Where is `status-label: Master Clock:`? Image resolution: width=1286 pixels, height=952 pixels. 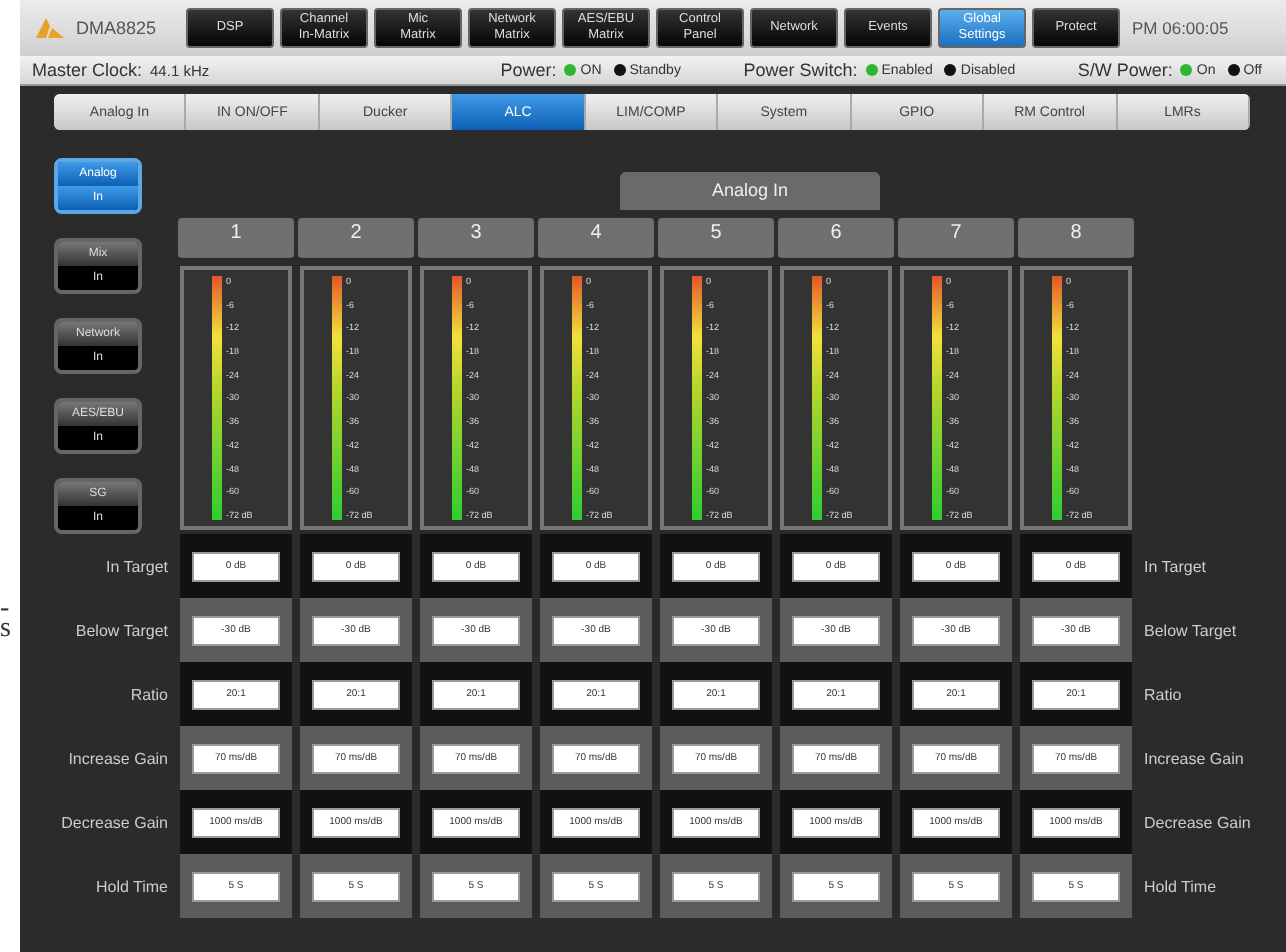
status-label: Master Clock: is located at coordinates (87, 70).